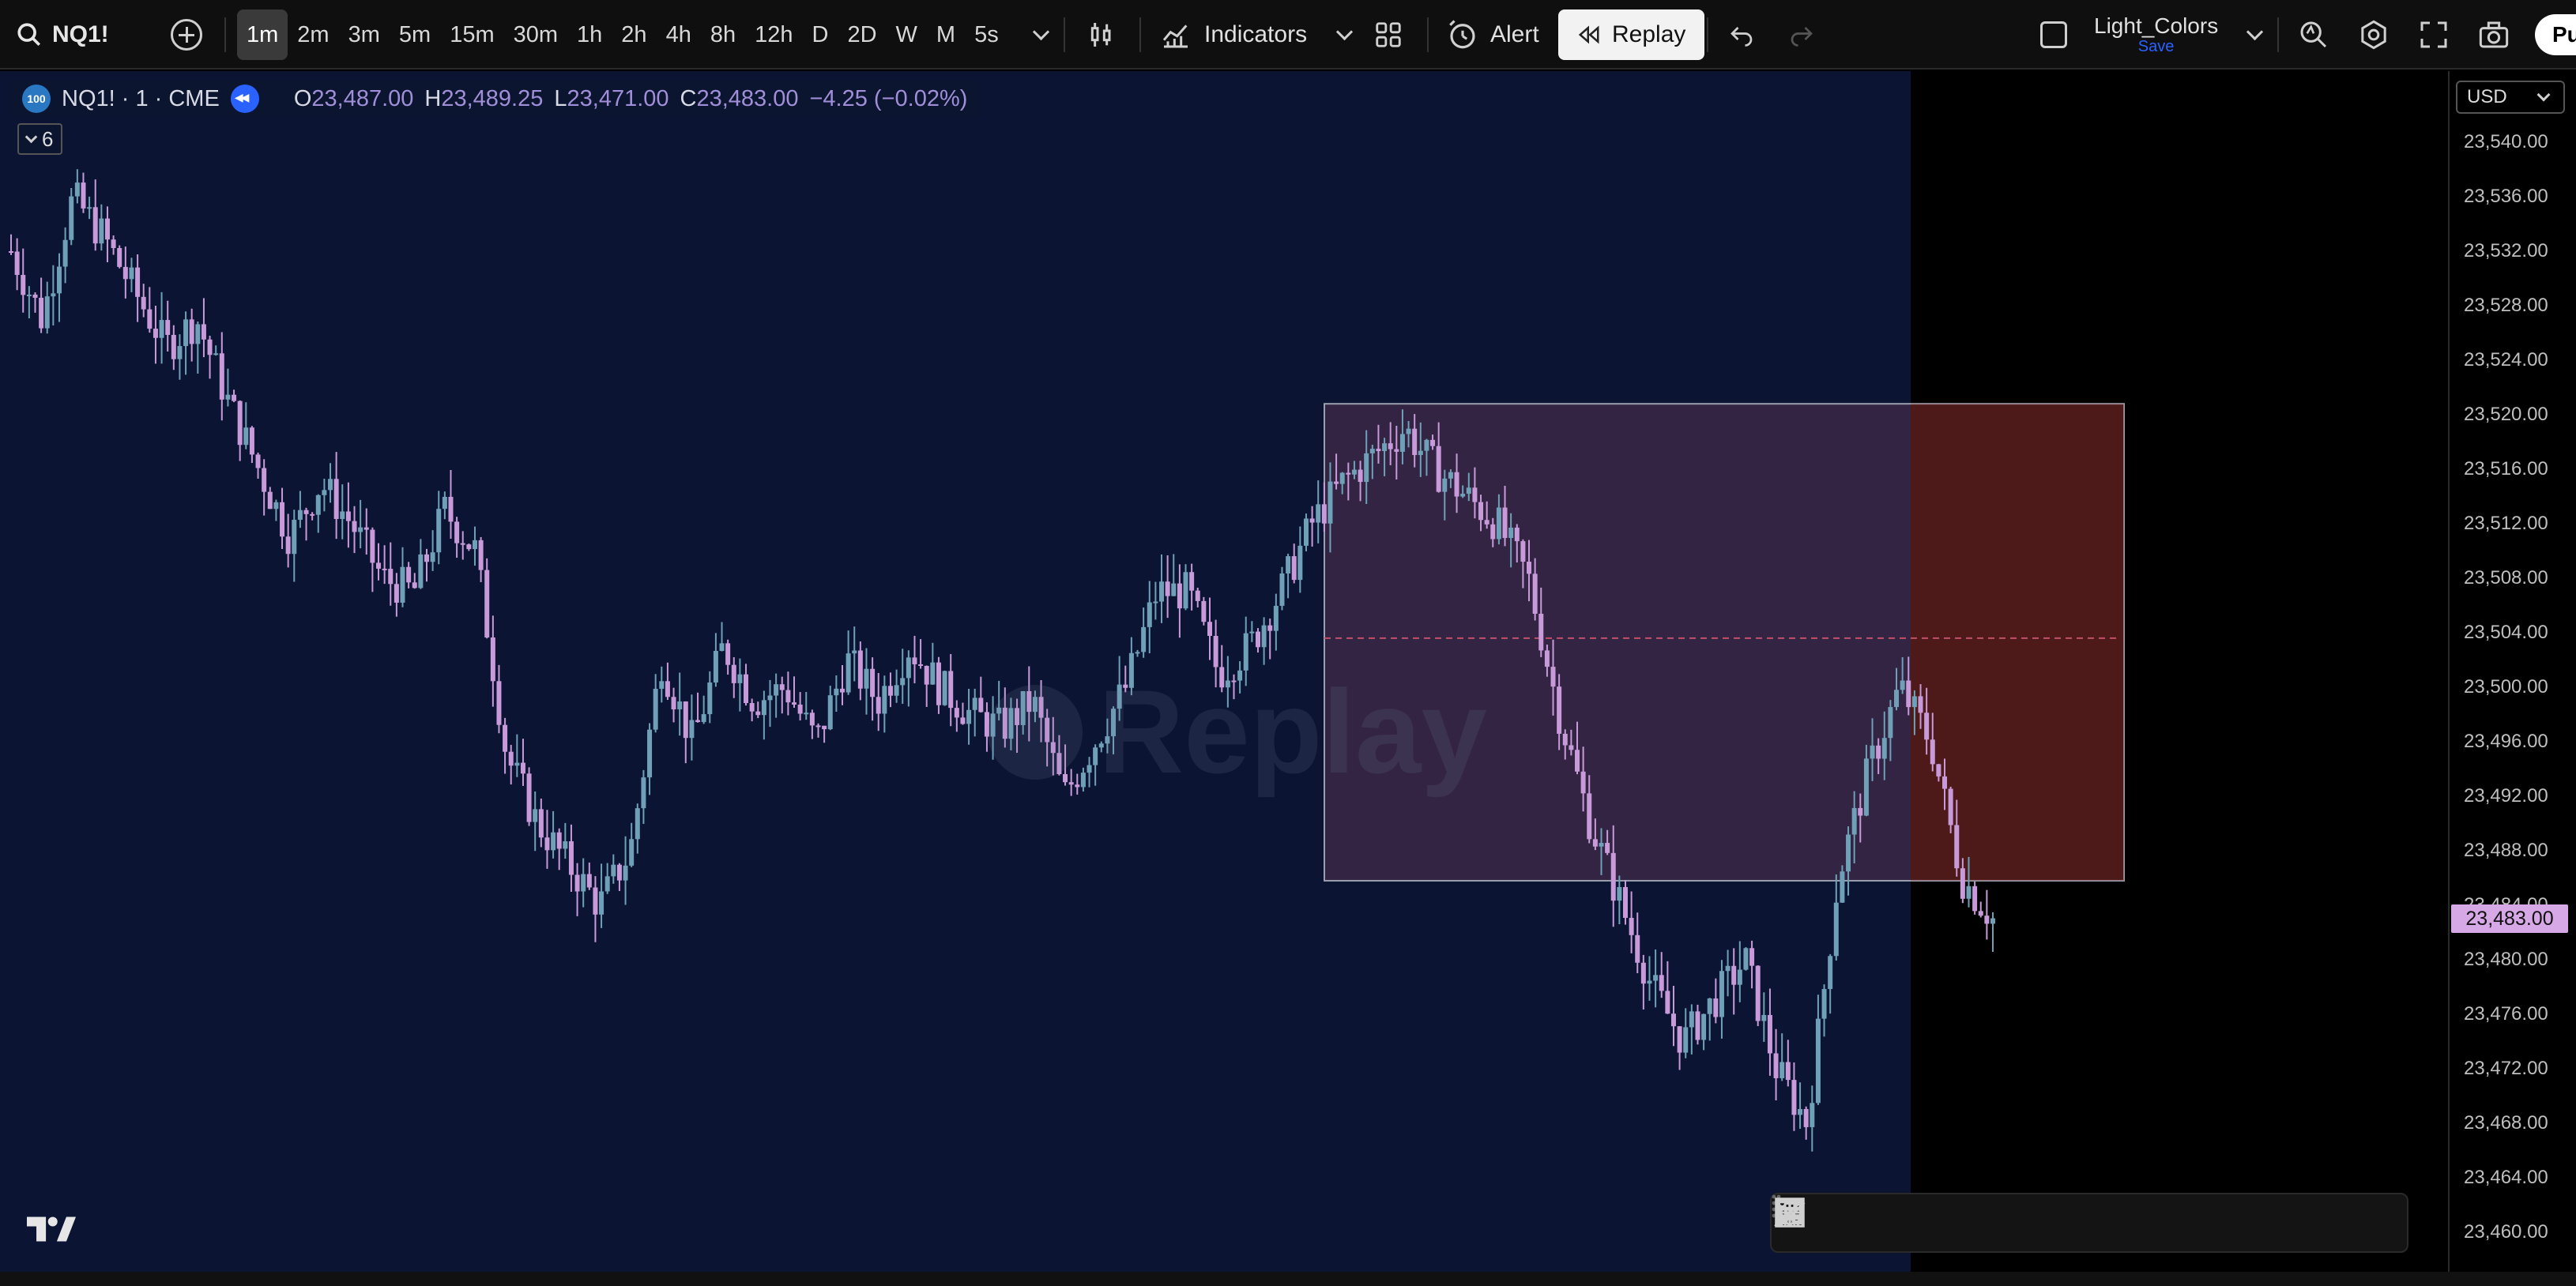 The image size is (2576, 1286). What do you see at coordinates (1741, 35) in the screenshot?
I see `undo-button` at bounding box center [1741, 35].